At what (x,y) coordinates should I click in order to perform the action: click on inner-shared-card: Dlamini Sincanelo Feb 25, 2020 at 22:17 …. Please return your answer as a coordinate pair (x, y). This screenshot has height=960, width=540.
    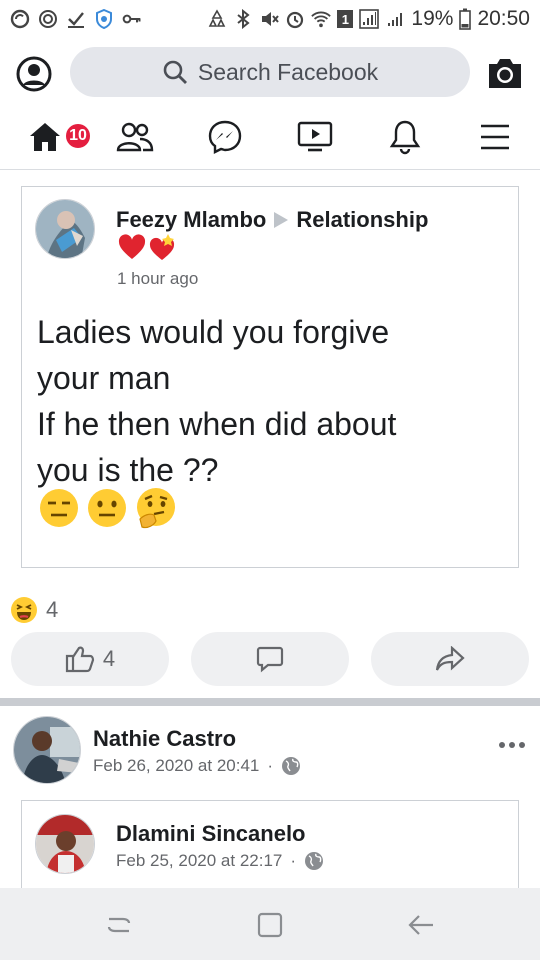
    Looking at the image, I should click on (270, 850).